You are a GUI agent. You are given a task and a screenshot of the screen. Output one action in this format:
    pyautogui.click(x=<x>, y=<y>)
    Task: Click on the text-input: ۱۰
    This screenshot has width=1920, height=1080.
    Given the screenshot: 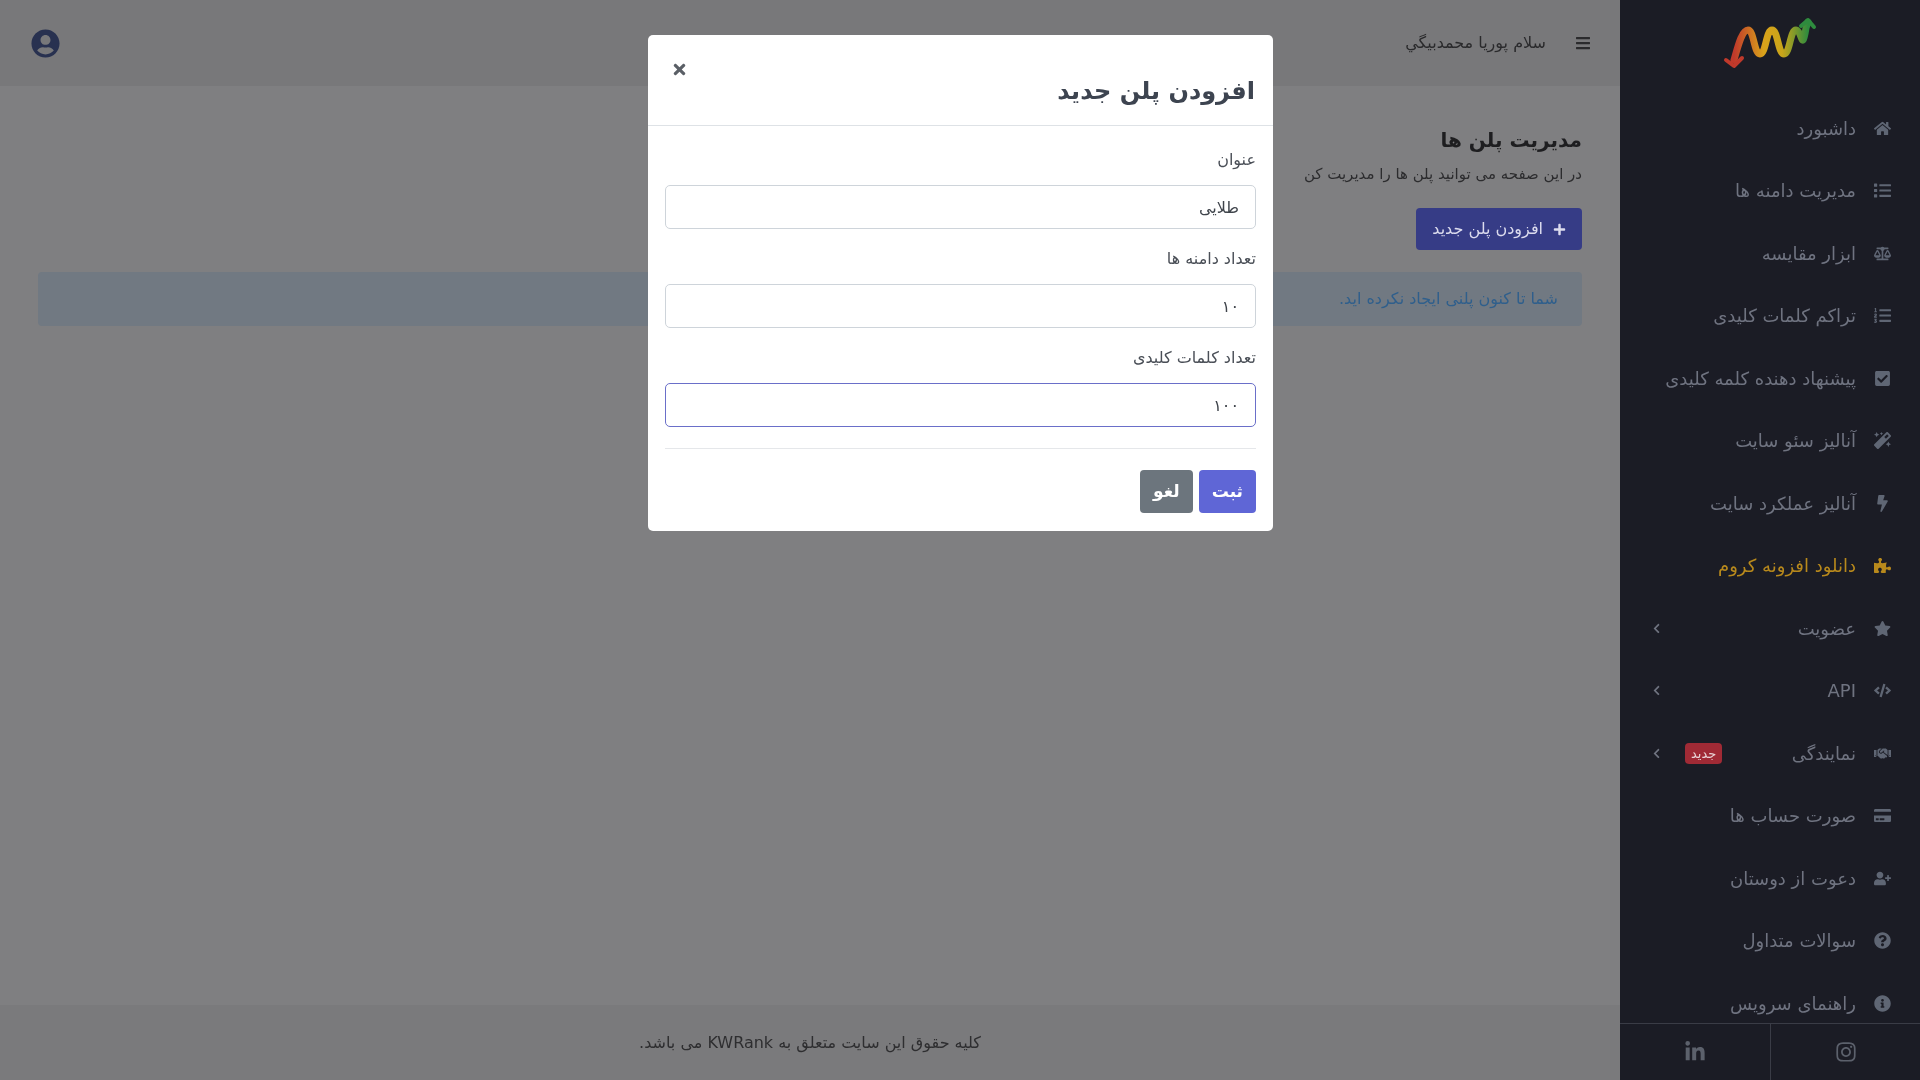 What is the action you would take?
    pyautogui.click(x=960, y=306)
    